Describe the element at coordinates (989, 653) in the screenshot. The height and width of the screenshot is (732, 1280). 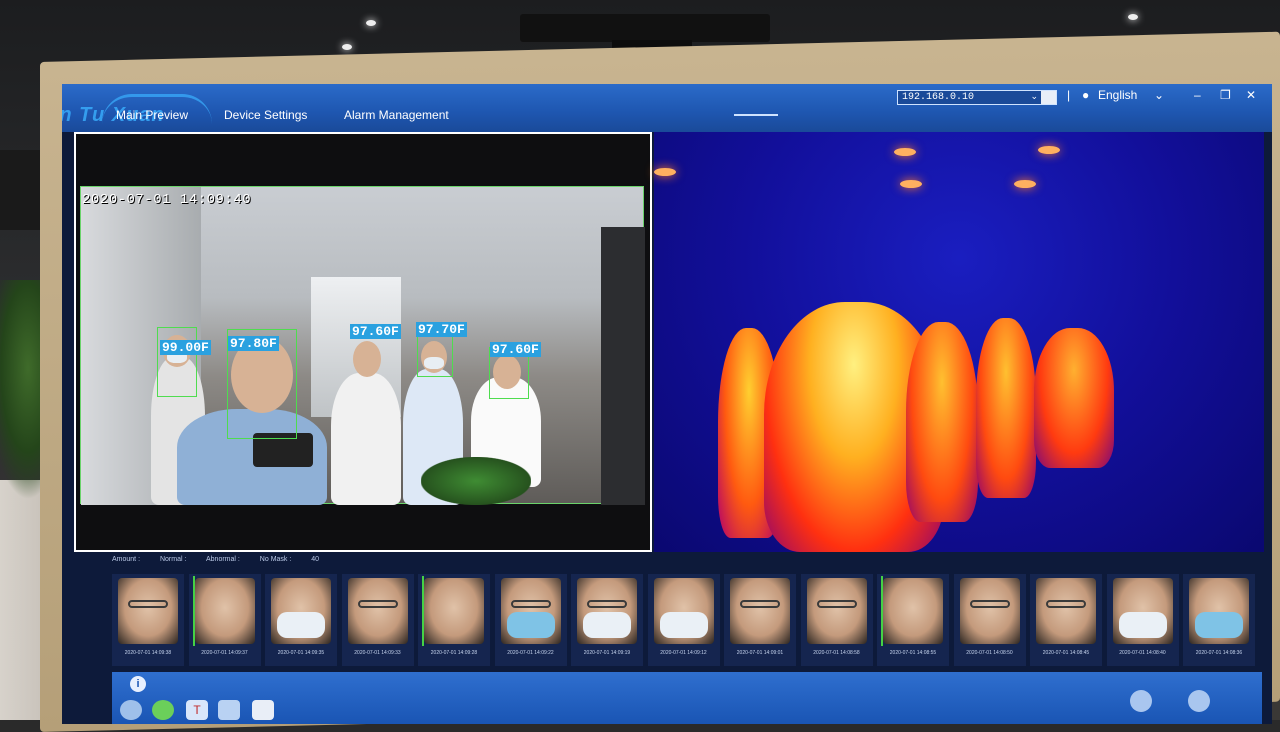
I see `thumbnail-timestamp: 2020-07-01 14:08:50` at that location.